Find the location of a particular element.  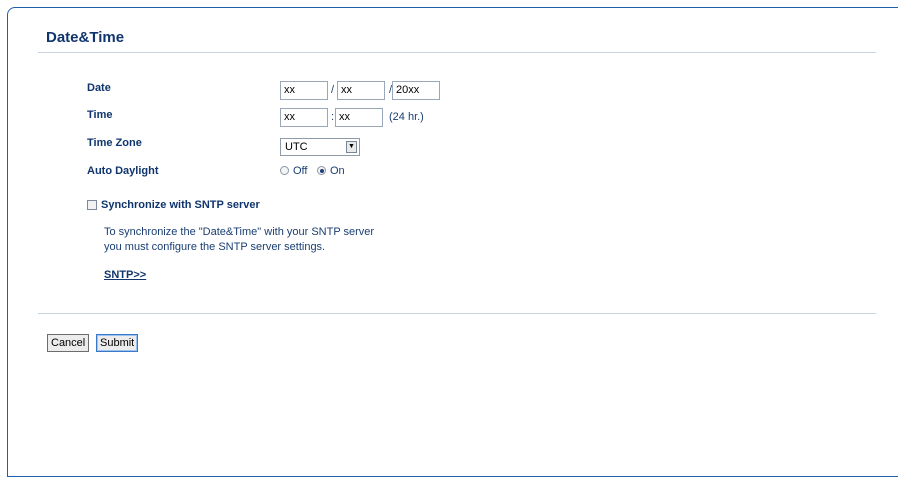

time-label: Time is located at coordinates (100, 115).